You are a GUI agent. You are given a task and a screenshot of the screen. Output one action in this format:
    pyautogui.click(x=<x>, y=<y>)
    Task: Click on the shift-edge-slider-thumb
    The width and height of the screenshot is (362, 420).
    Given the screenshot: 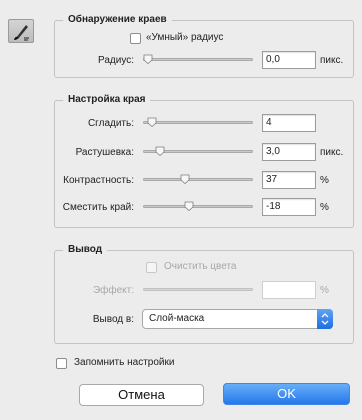 What is the action you would take?
    pyautogui.click(x=189, y=206)
    